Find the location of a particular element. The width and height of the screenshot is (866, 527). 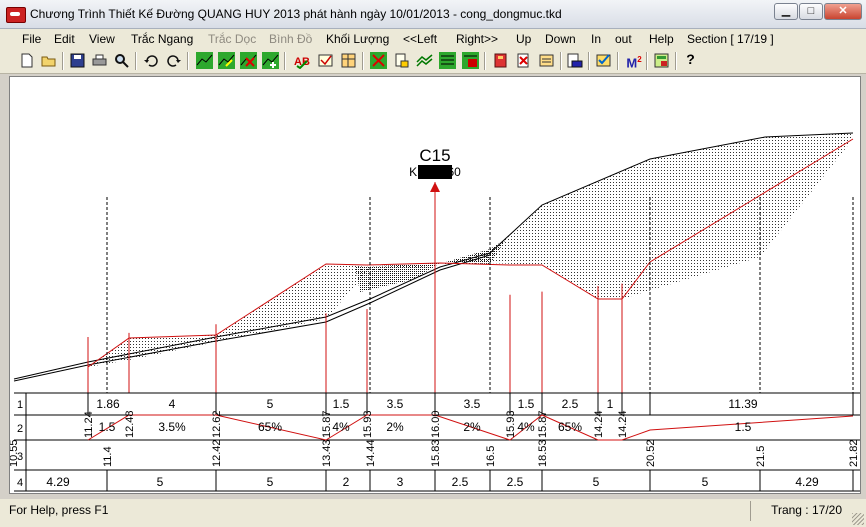

delete-doc-icon is located at coordinates (523, 60).